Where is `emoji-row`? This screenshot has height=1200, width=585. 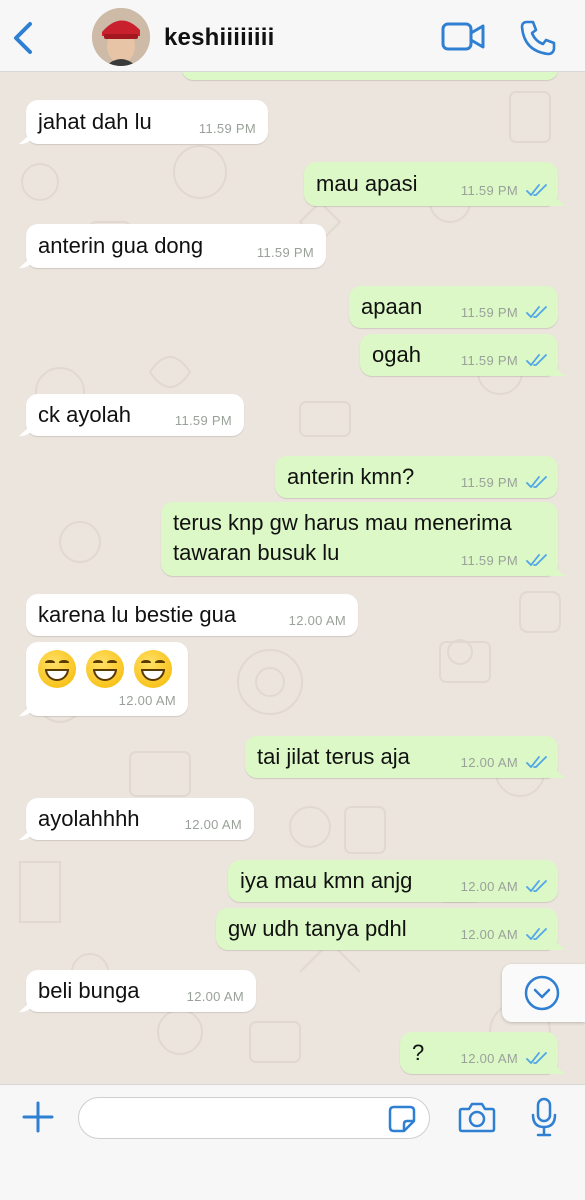
emoji-row is located at coordinates (105, 669).